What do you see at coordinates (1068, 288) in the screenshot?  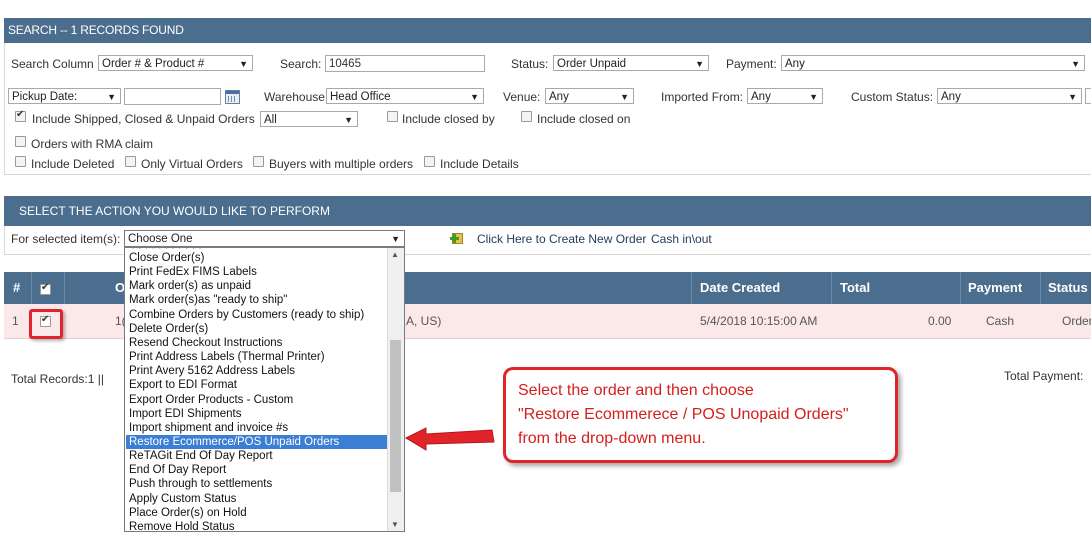 I see `col-status-header: Status` at bounding box center [1068, 288].